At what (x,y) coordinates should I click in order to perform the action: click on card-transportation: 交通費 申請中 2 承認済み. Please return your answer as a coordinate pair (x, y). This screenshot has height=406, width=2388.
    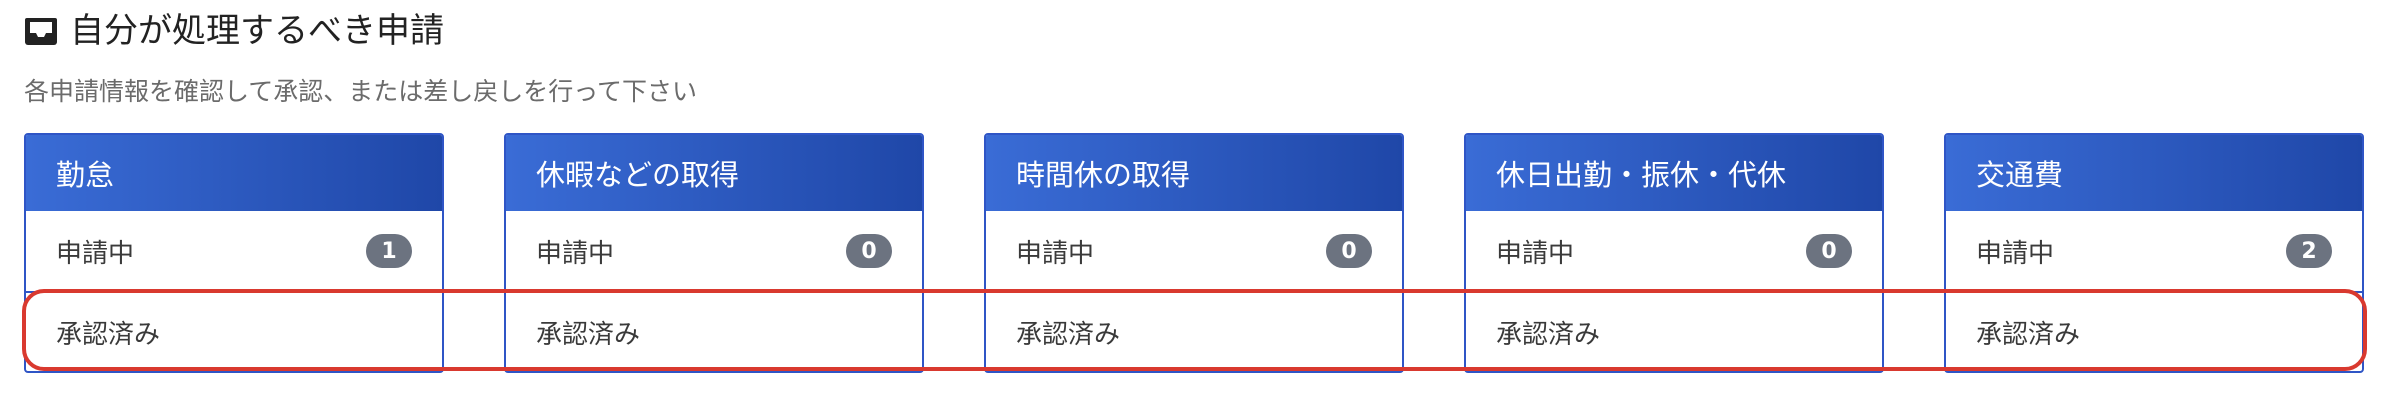
    Looking at the image, I should click on (2154, 253).